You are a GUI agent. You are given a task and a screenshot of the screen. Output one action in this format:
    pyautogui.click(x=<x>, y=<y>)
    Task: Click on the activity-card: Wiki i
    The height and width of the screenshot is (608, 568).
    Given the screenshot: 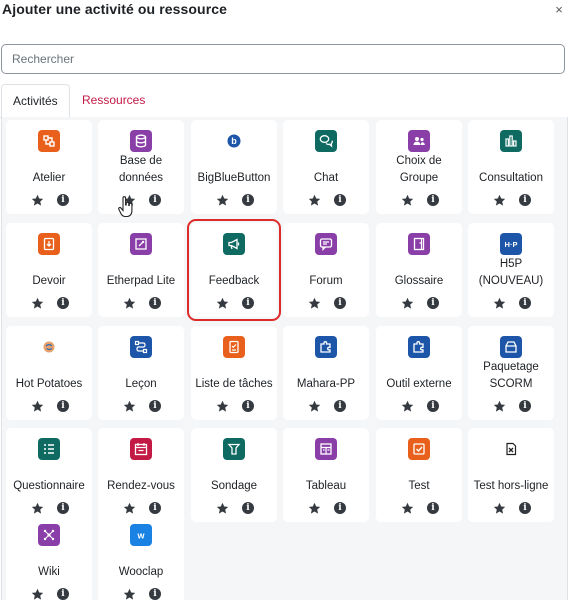 What is the action you would take?
    pyautogui.click(x=49, y=561)
    